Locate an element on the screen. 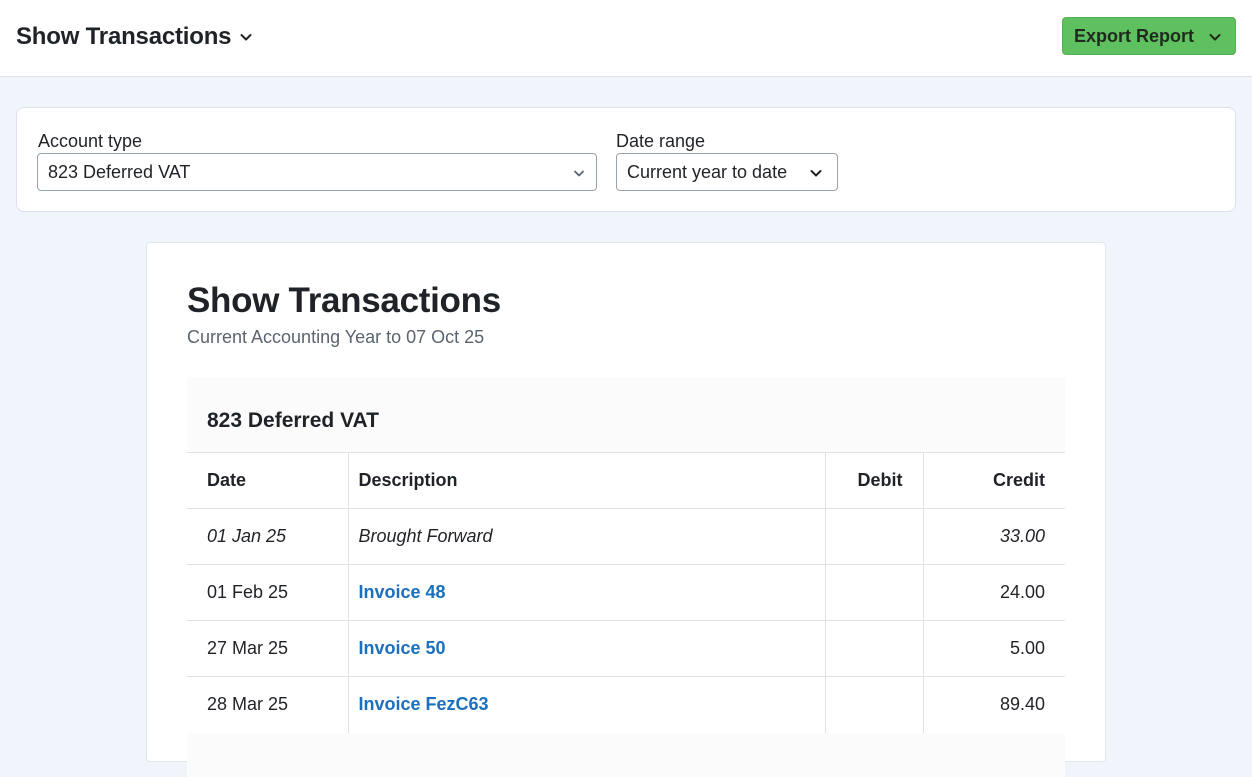 Image resolution: width=1252 pixels, height=777 pixels. export-report-button: Export Report is located at coordinates (1149, 36).